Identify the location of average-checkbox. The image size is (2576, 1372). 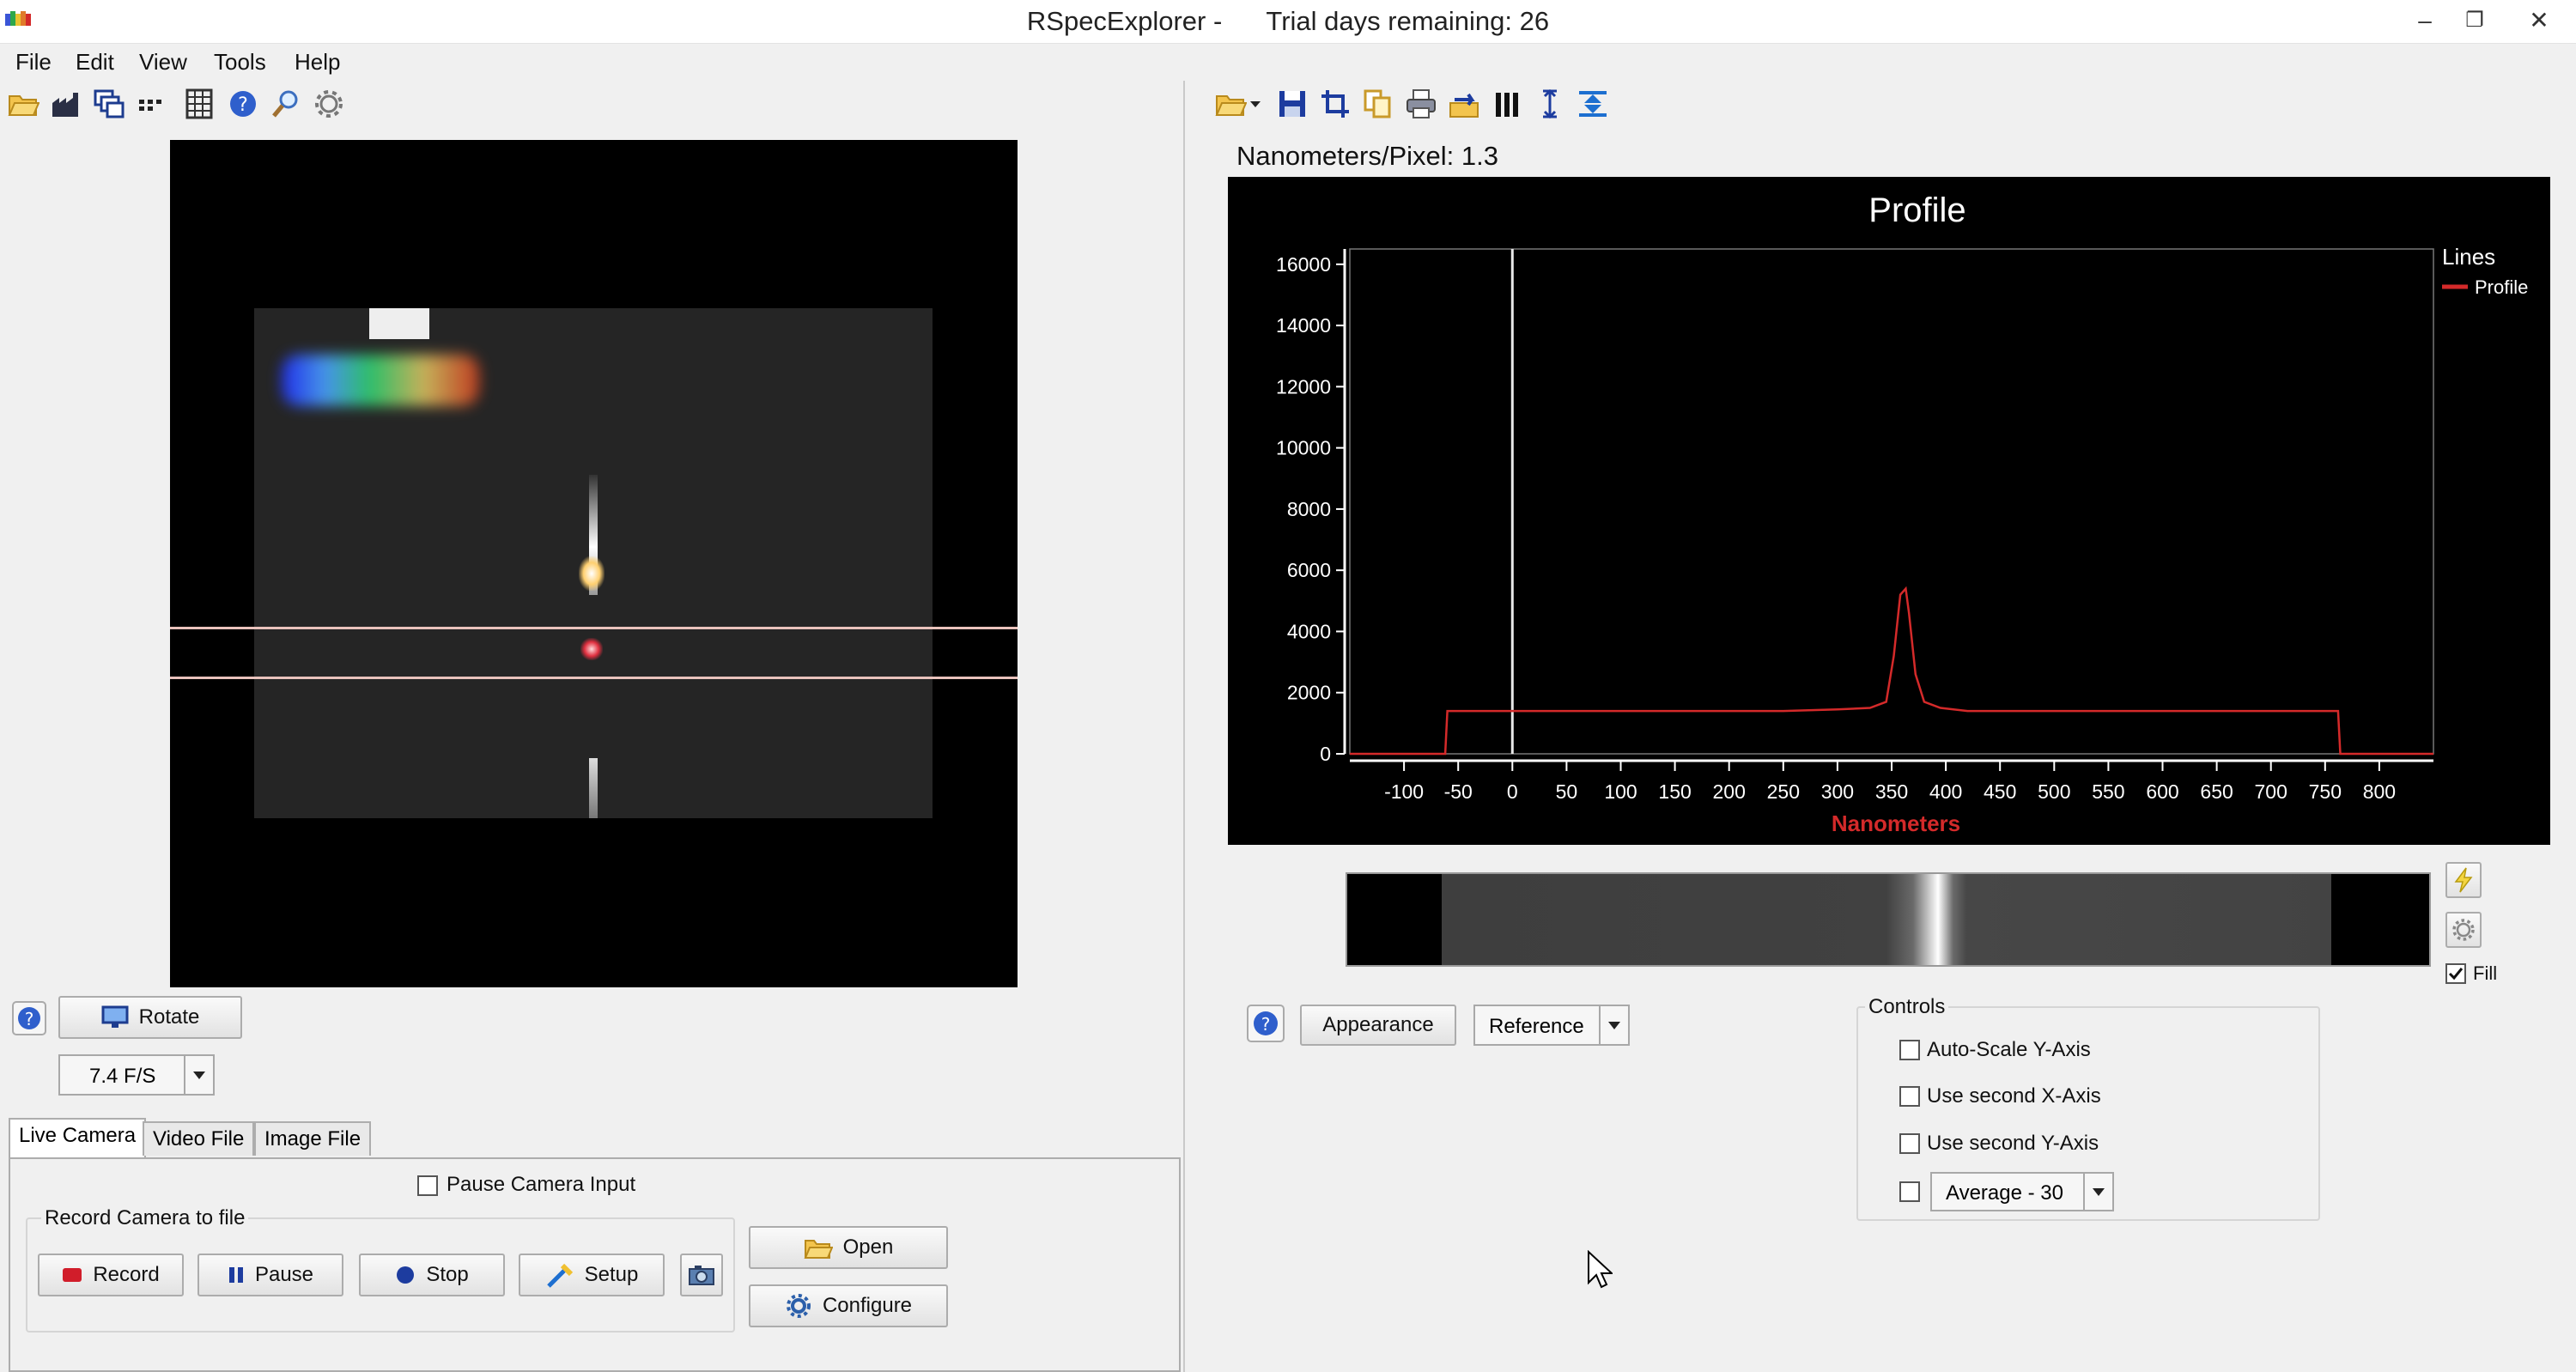
(1909, 1191).